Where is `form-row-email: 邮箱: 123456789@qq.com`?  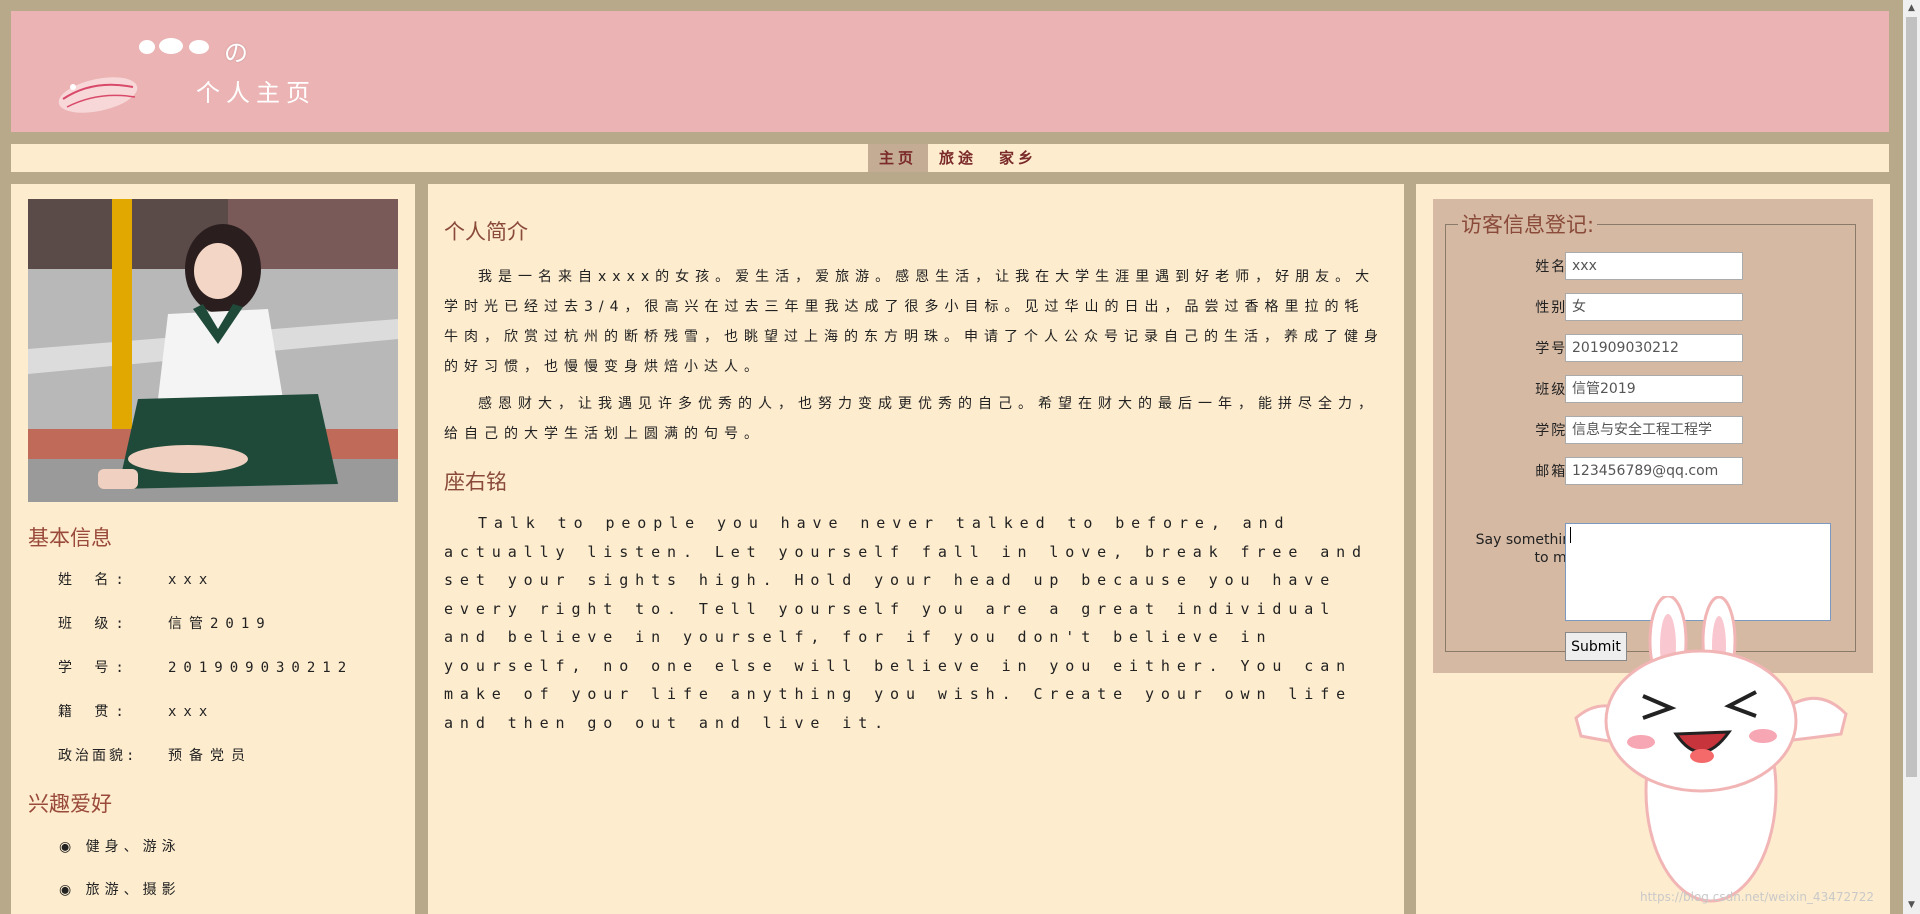 form-row-email: 邮箱: 123456789@qq.com is located at coordinates (1650, 470).